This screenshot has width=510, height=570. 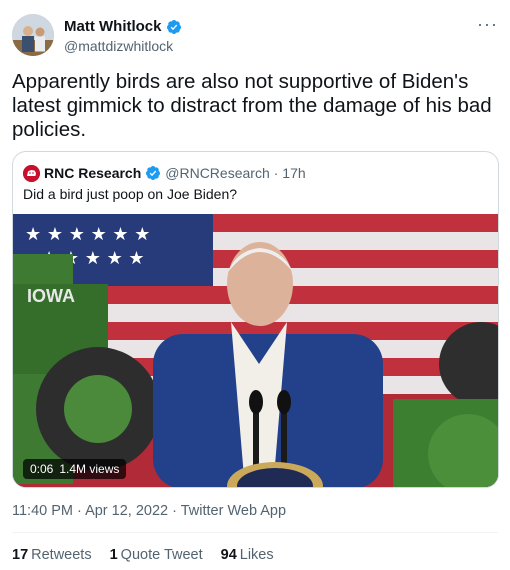 I want to click on author-handle: @mattdizwhitlock, so click(x=118, y=46).